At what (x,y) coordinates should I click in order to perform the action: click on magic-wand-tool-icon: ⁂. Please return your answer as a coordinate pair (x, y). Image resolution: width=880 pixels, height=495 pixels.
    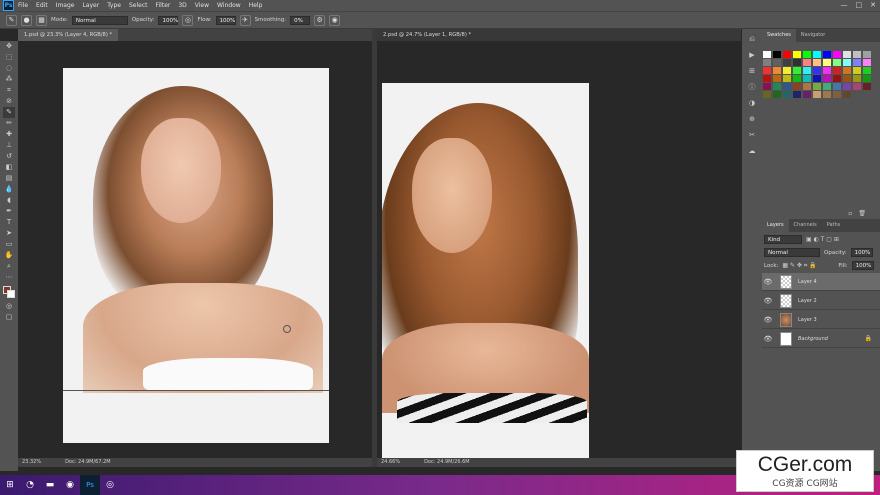
    Looking at the image, I should click on (9, 79).